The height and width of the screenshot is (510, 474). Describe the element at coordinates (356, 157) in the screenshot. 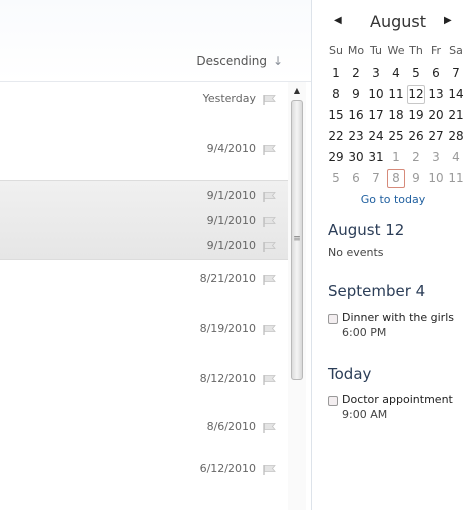

I see `calendar-day: 30` at that location.